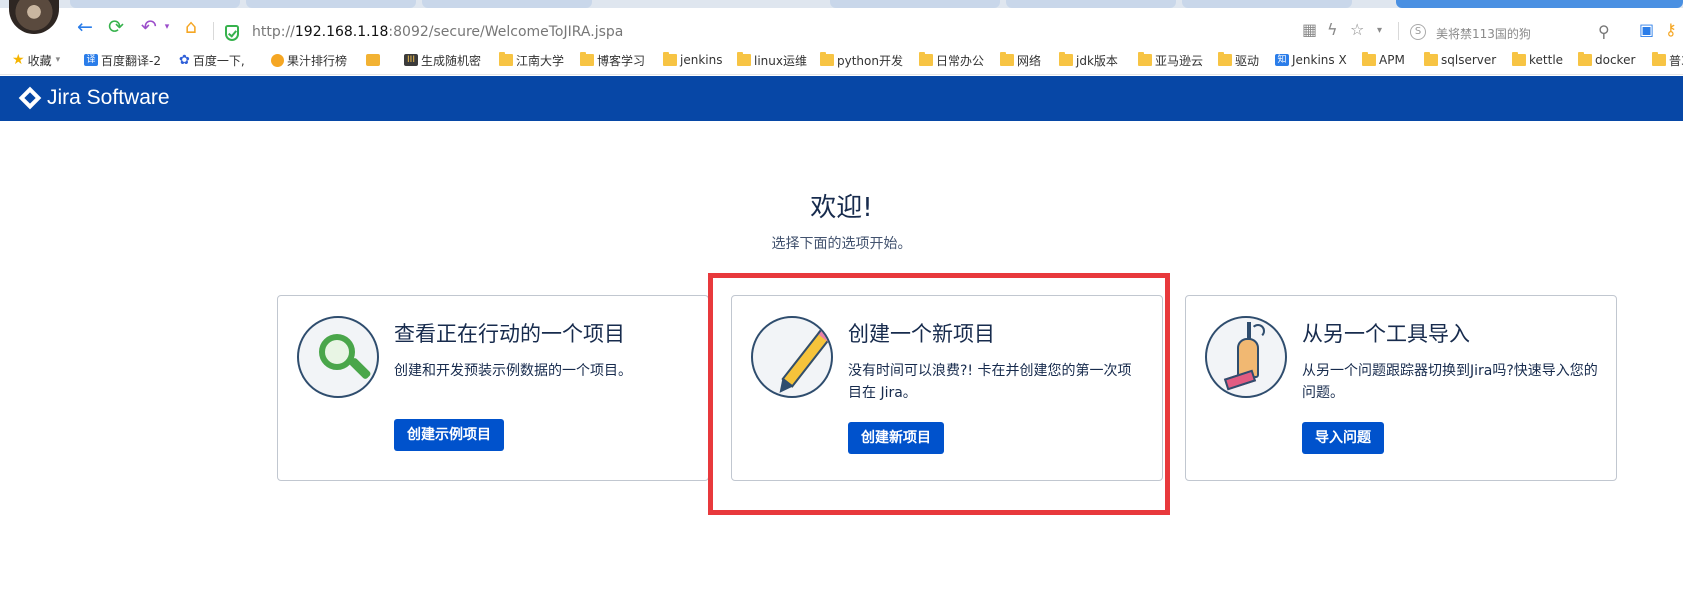 The height and width of the screenshot is (607, 1683). I want to click on qr-code-icon: ▦, so click(1309, 30).